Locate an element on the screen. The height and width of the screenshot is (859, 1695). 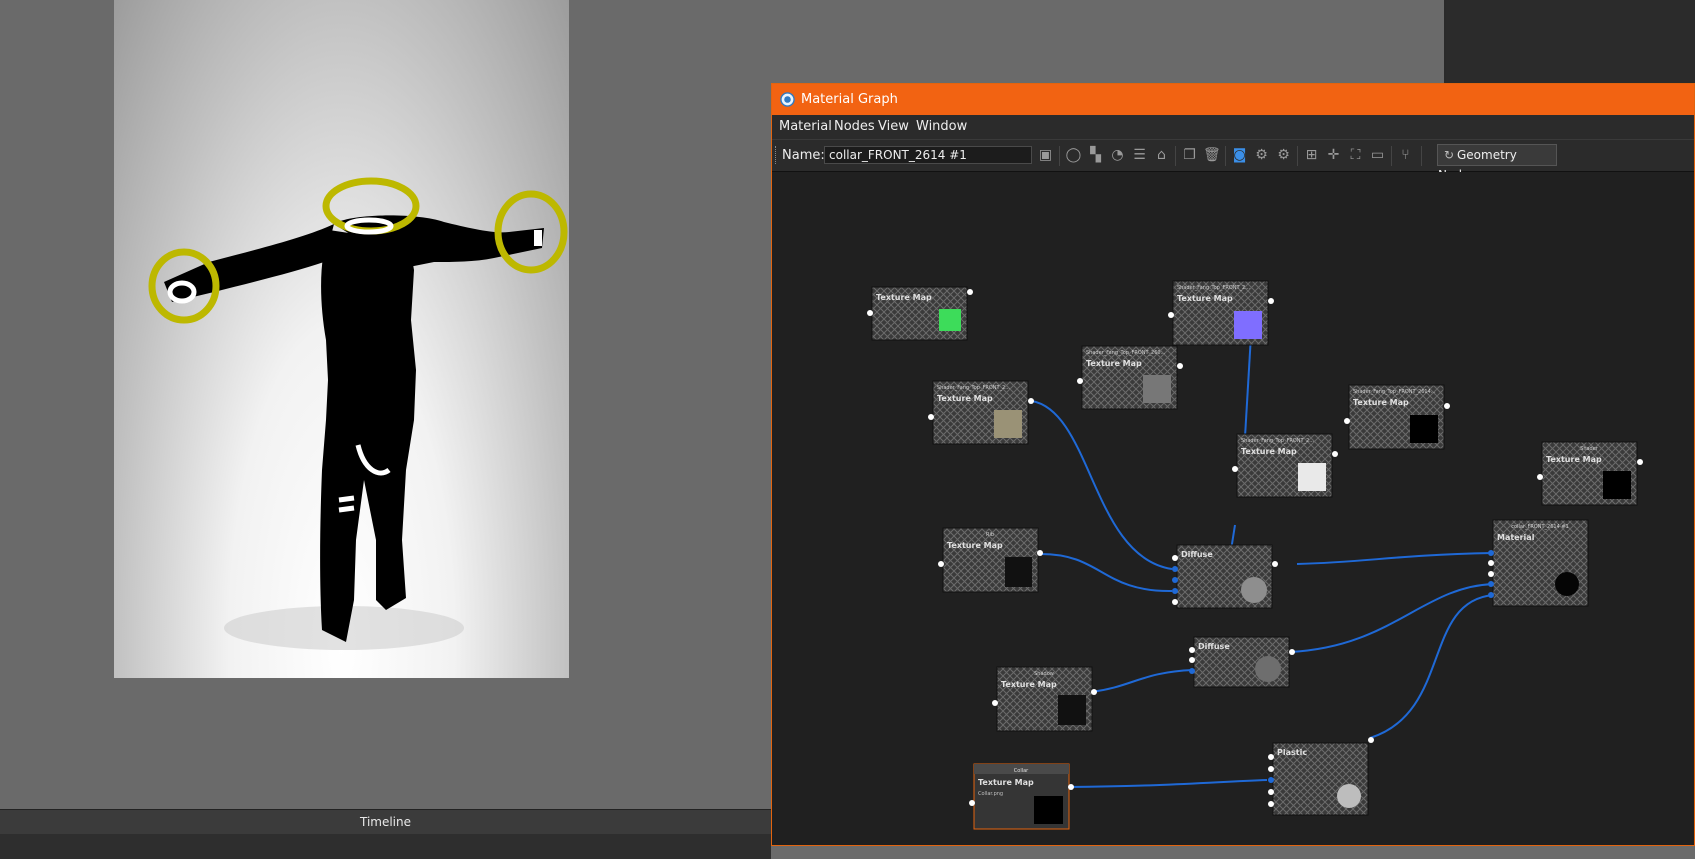
diffuse-node-1: Diffuse is located at coordinates (1225, 576).